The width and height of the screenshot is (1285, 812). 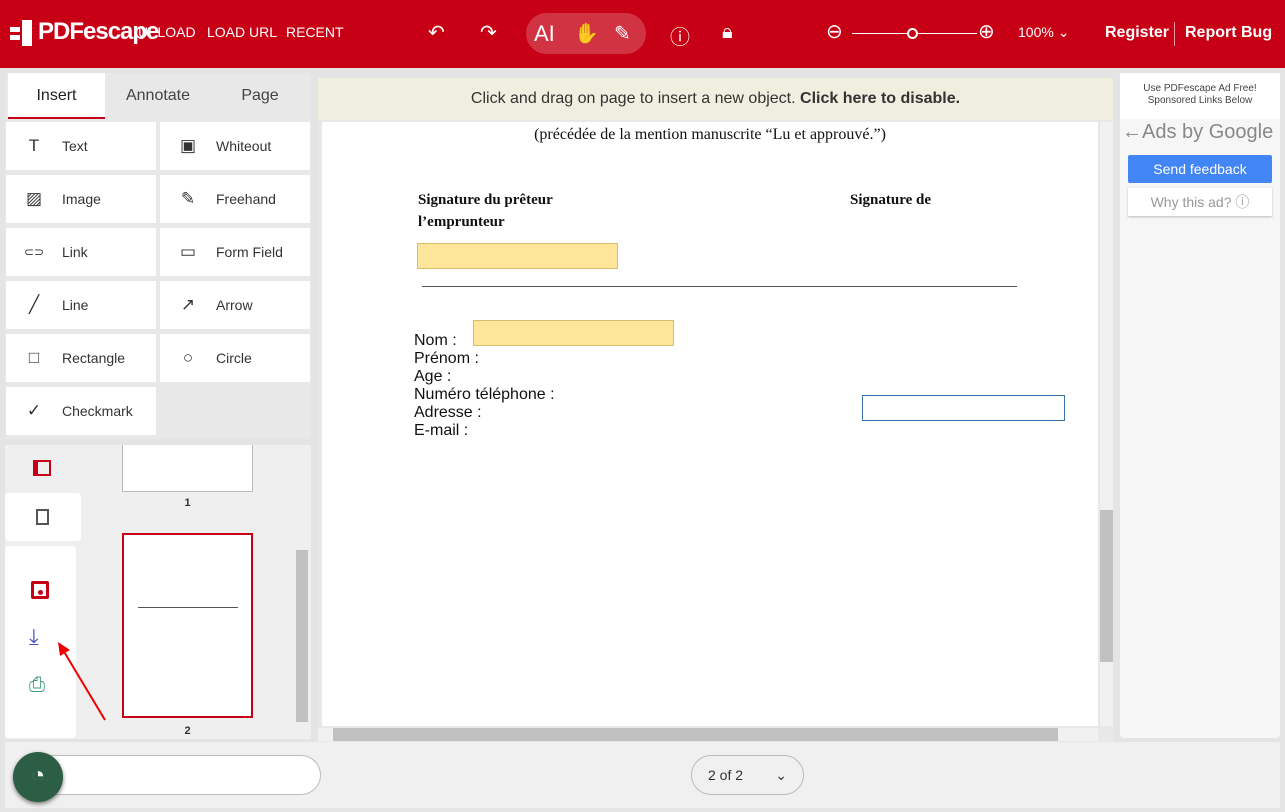 I want to click on tool-form-field: ▭ Form Field, so click(x=235, y=252).